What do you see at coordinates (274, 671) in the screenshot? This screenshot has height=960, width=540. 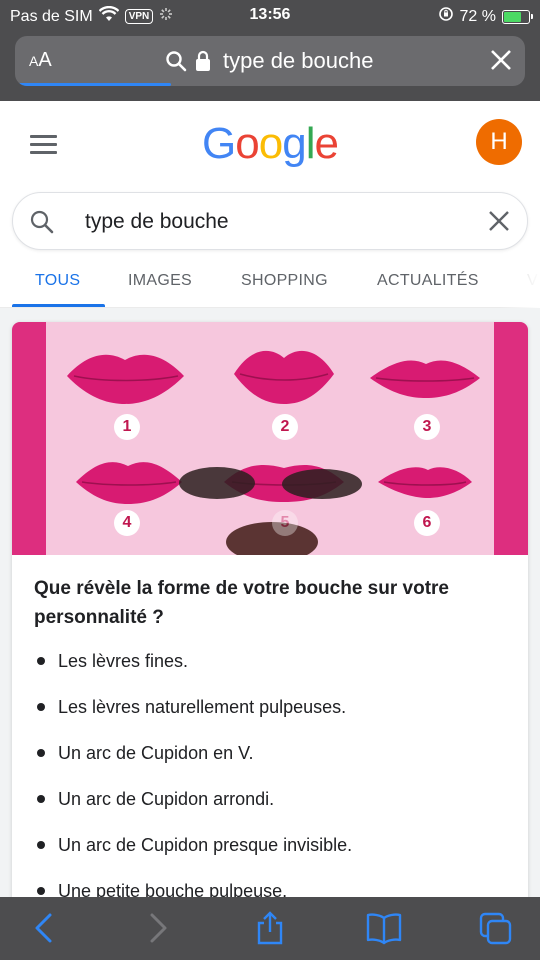 I see `list-item: Les lèvres fines.` at bounding box center [274, 671].